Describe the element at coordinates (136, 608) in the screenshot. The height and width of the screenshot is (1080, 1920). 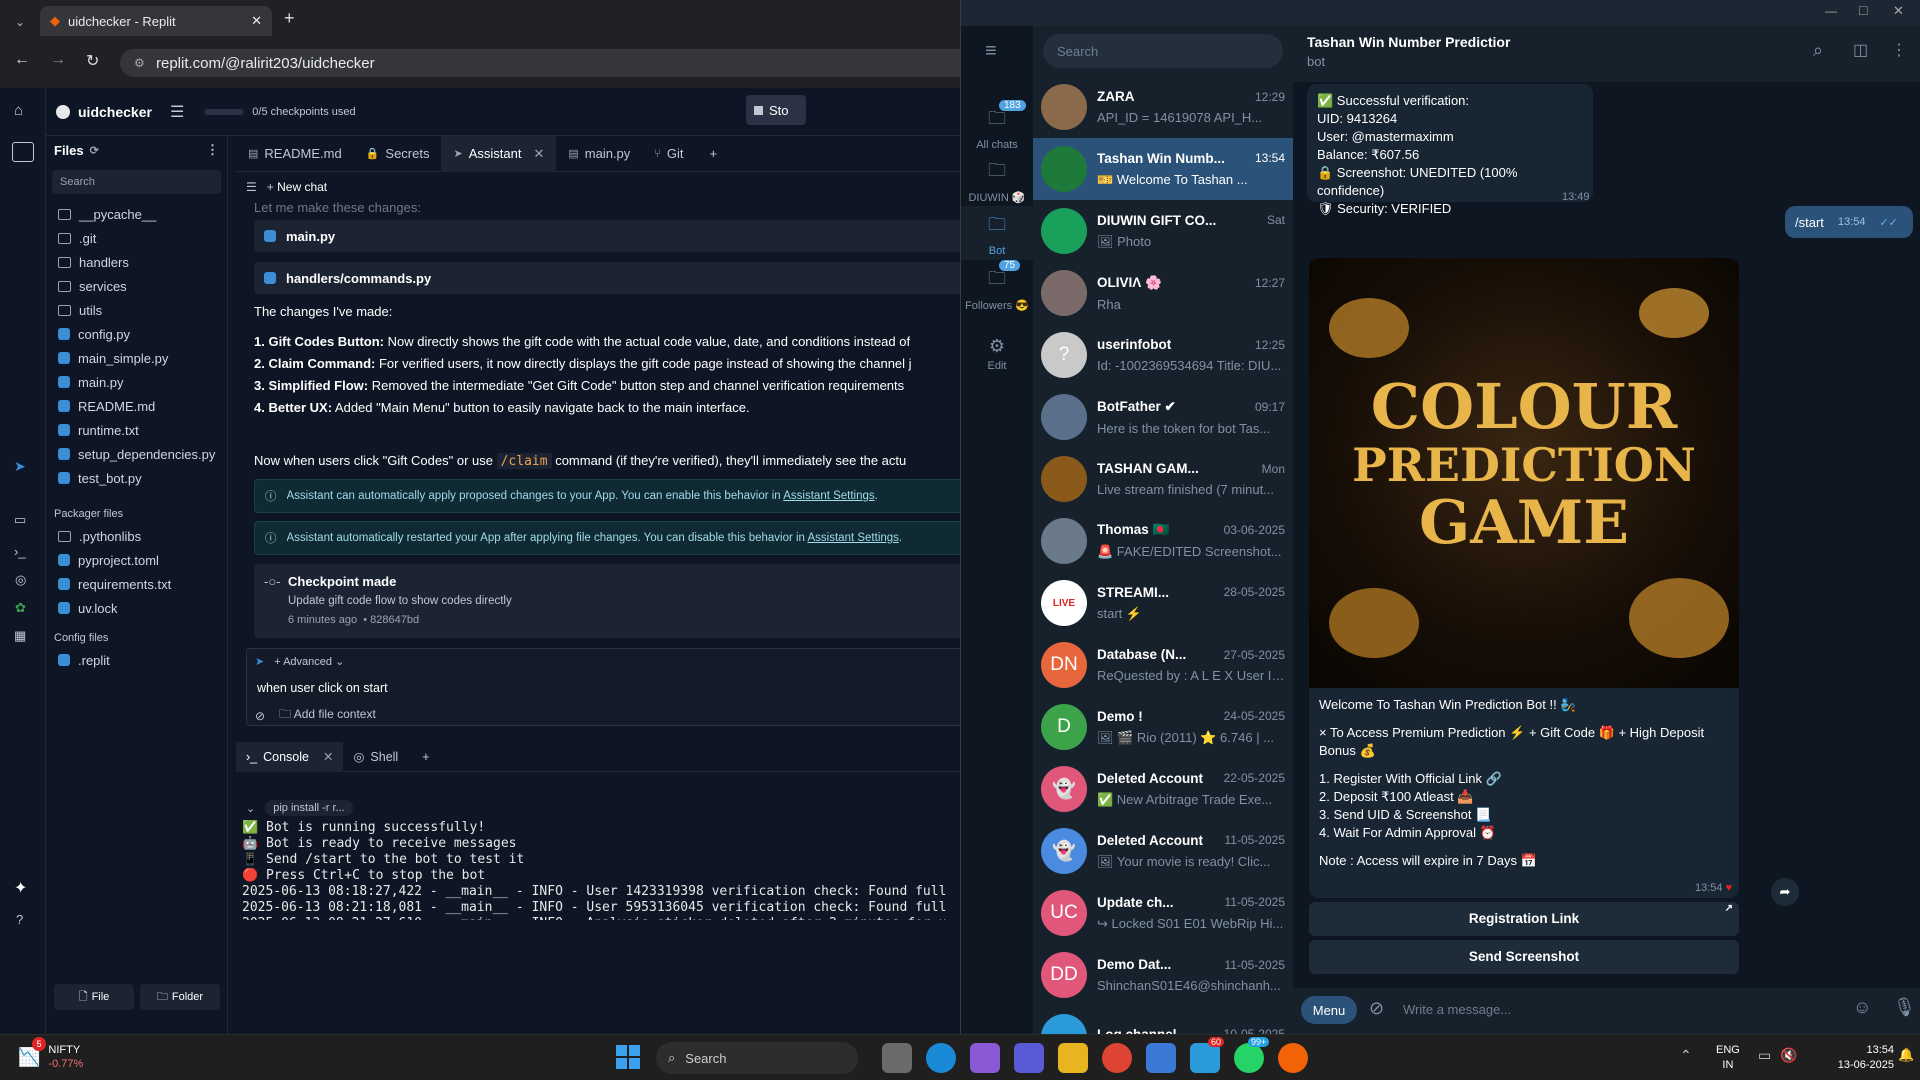
I see `file-tree-item: uv.lock` at that location.